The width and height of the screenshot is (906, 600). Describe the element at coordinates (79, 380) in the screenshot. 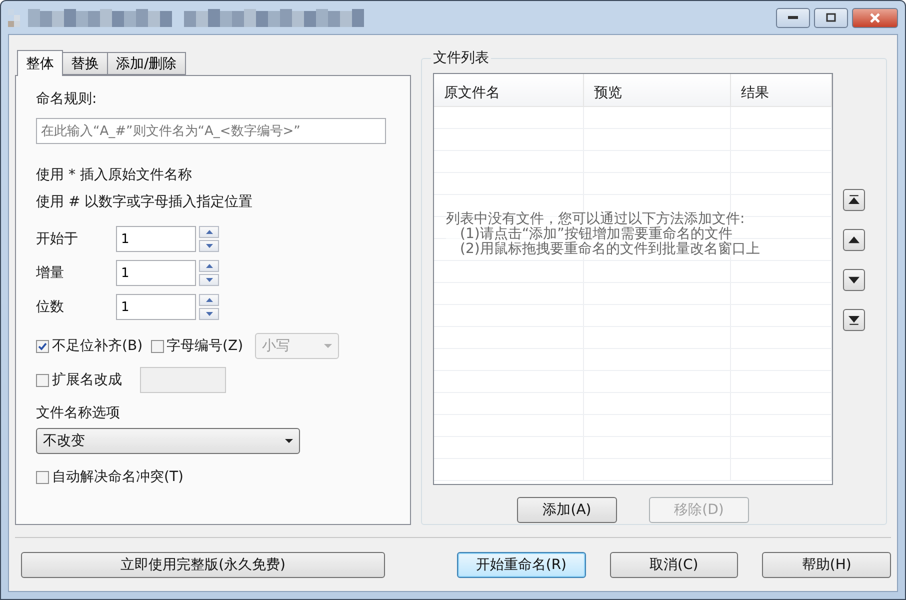

I see `checkbox-label: 扩展名改成` at that location.